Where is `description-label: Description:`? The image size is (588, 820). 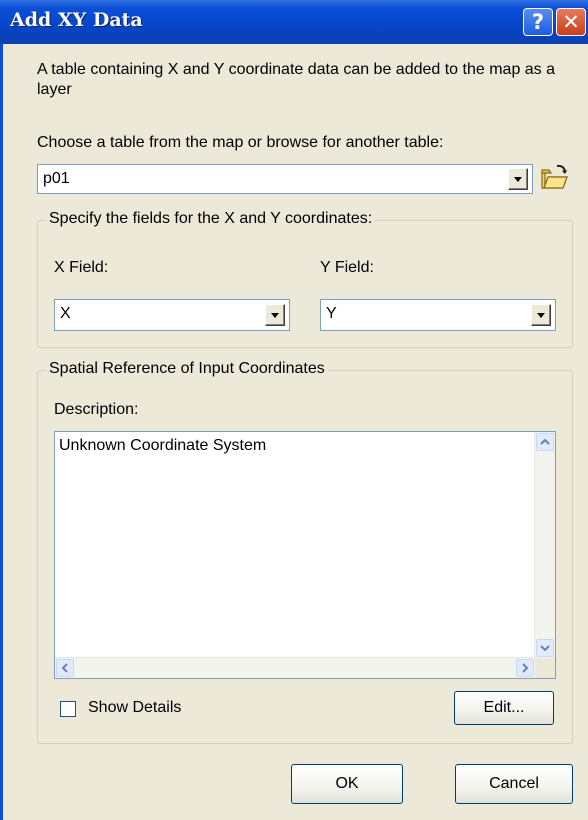
description-label: Description: is located at coordinates (96, 409).